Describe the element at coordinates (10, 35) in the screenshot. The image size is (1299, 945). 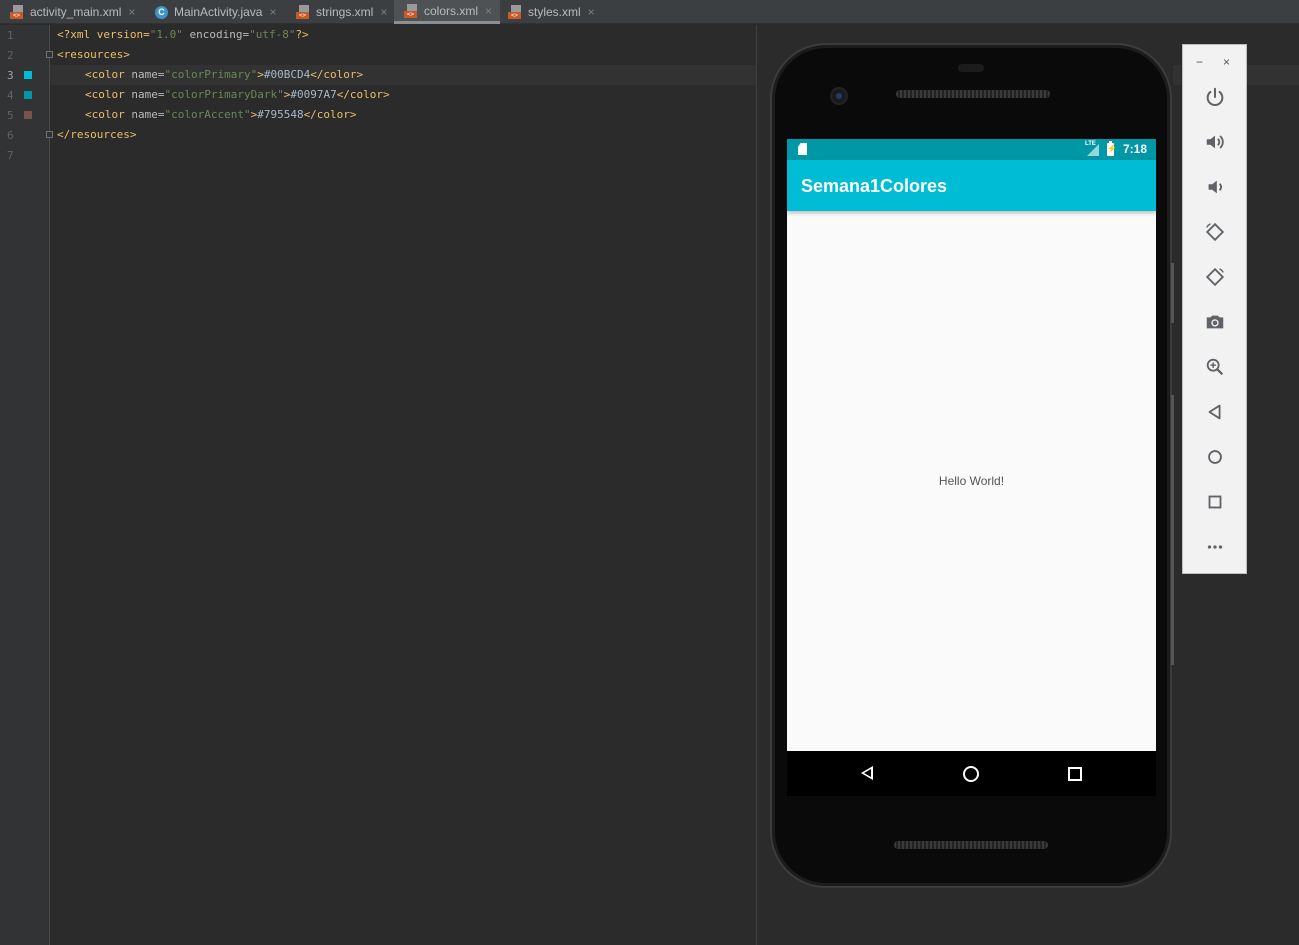
I see `line-number: 1` at that location.